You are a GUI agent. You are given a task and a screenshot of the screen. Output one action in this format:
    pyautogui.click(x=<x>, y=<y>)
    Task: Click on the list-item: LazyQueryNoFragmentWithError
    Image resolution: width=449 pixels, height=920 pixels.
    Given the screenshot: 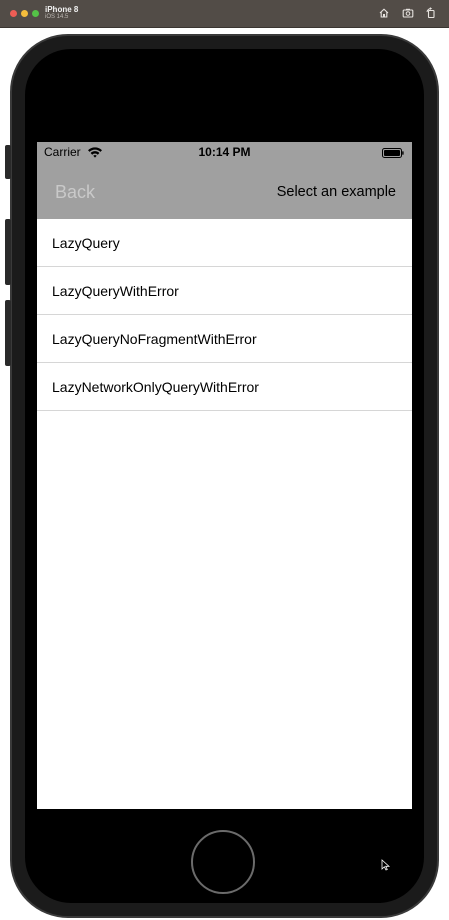 What is the action you would take?
    pyautogui.click(x=224, y=339)
    